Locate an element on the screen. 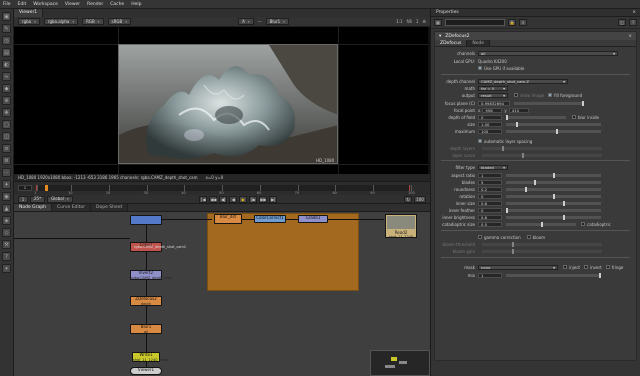 This screenshot has height=376, width=640. loop-icon: ↻ is located at coordinates (408, 199).